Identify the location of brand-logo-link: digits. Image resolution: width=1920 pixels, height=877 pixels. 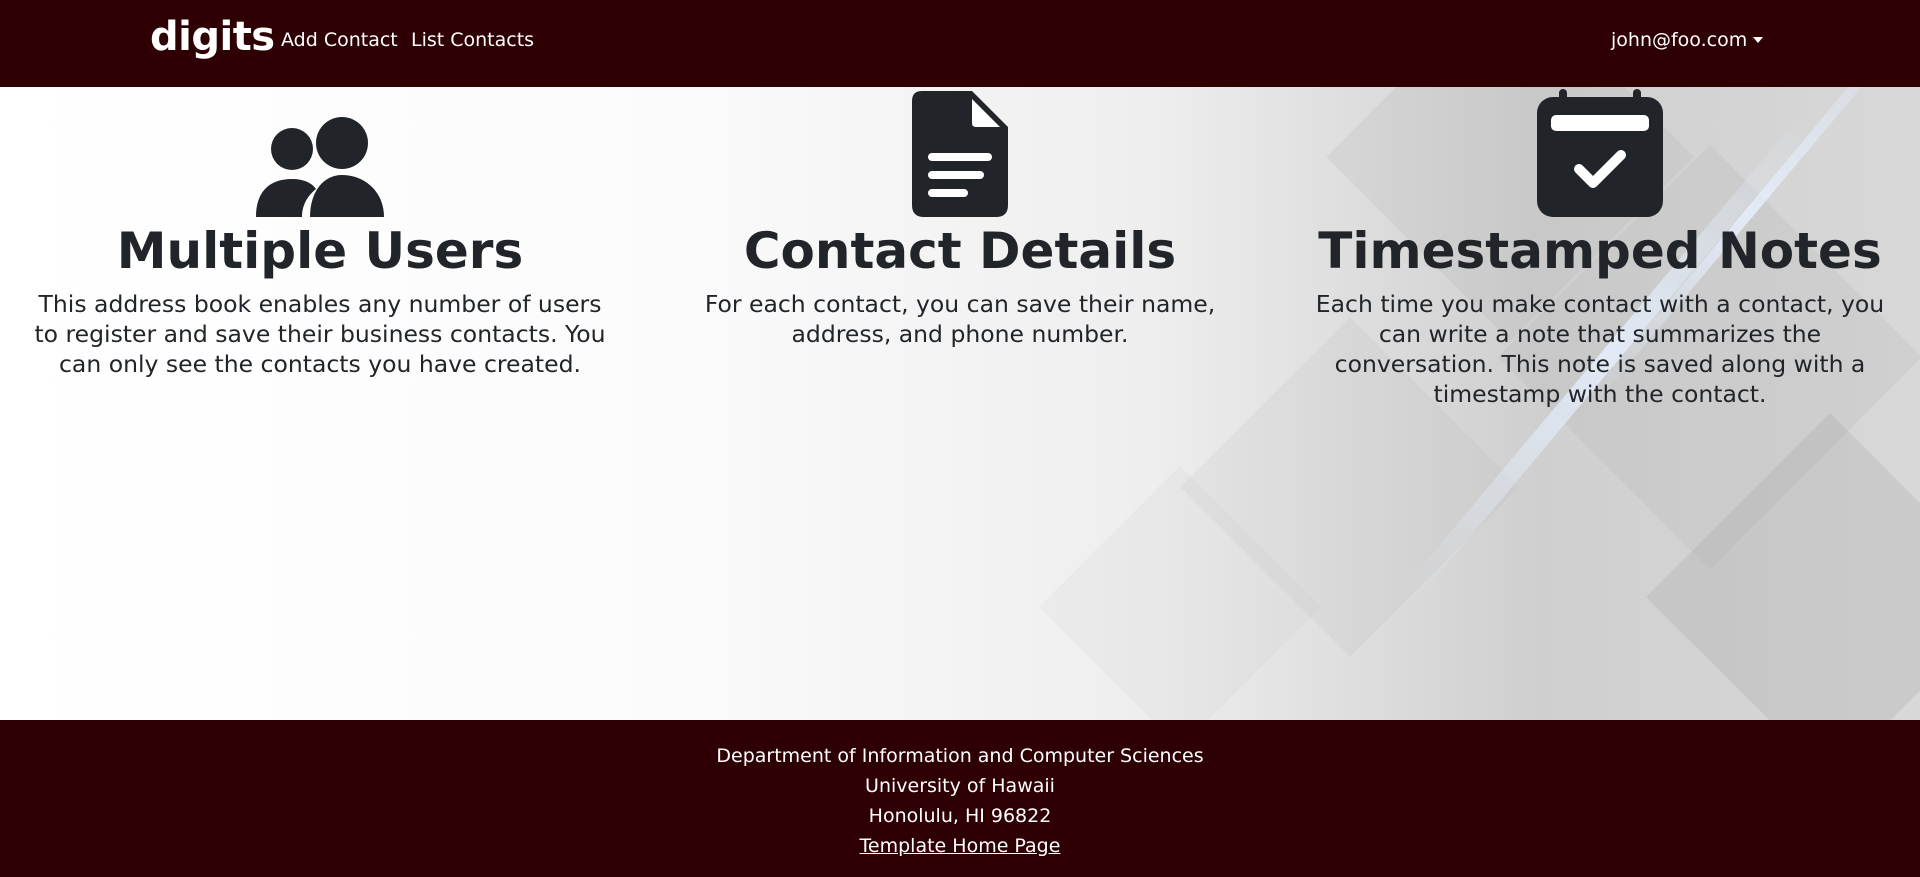
(212, 37).